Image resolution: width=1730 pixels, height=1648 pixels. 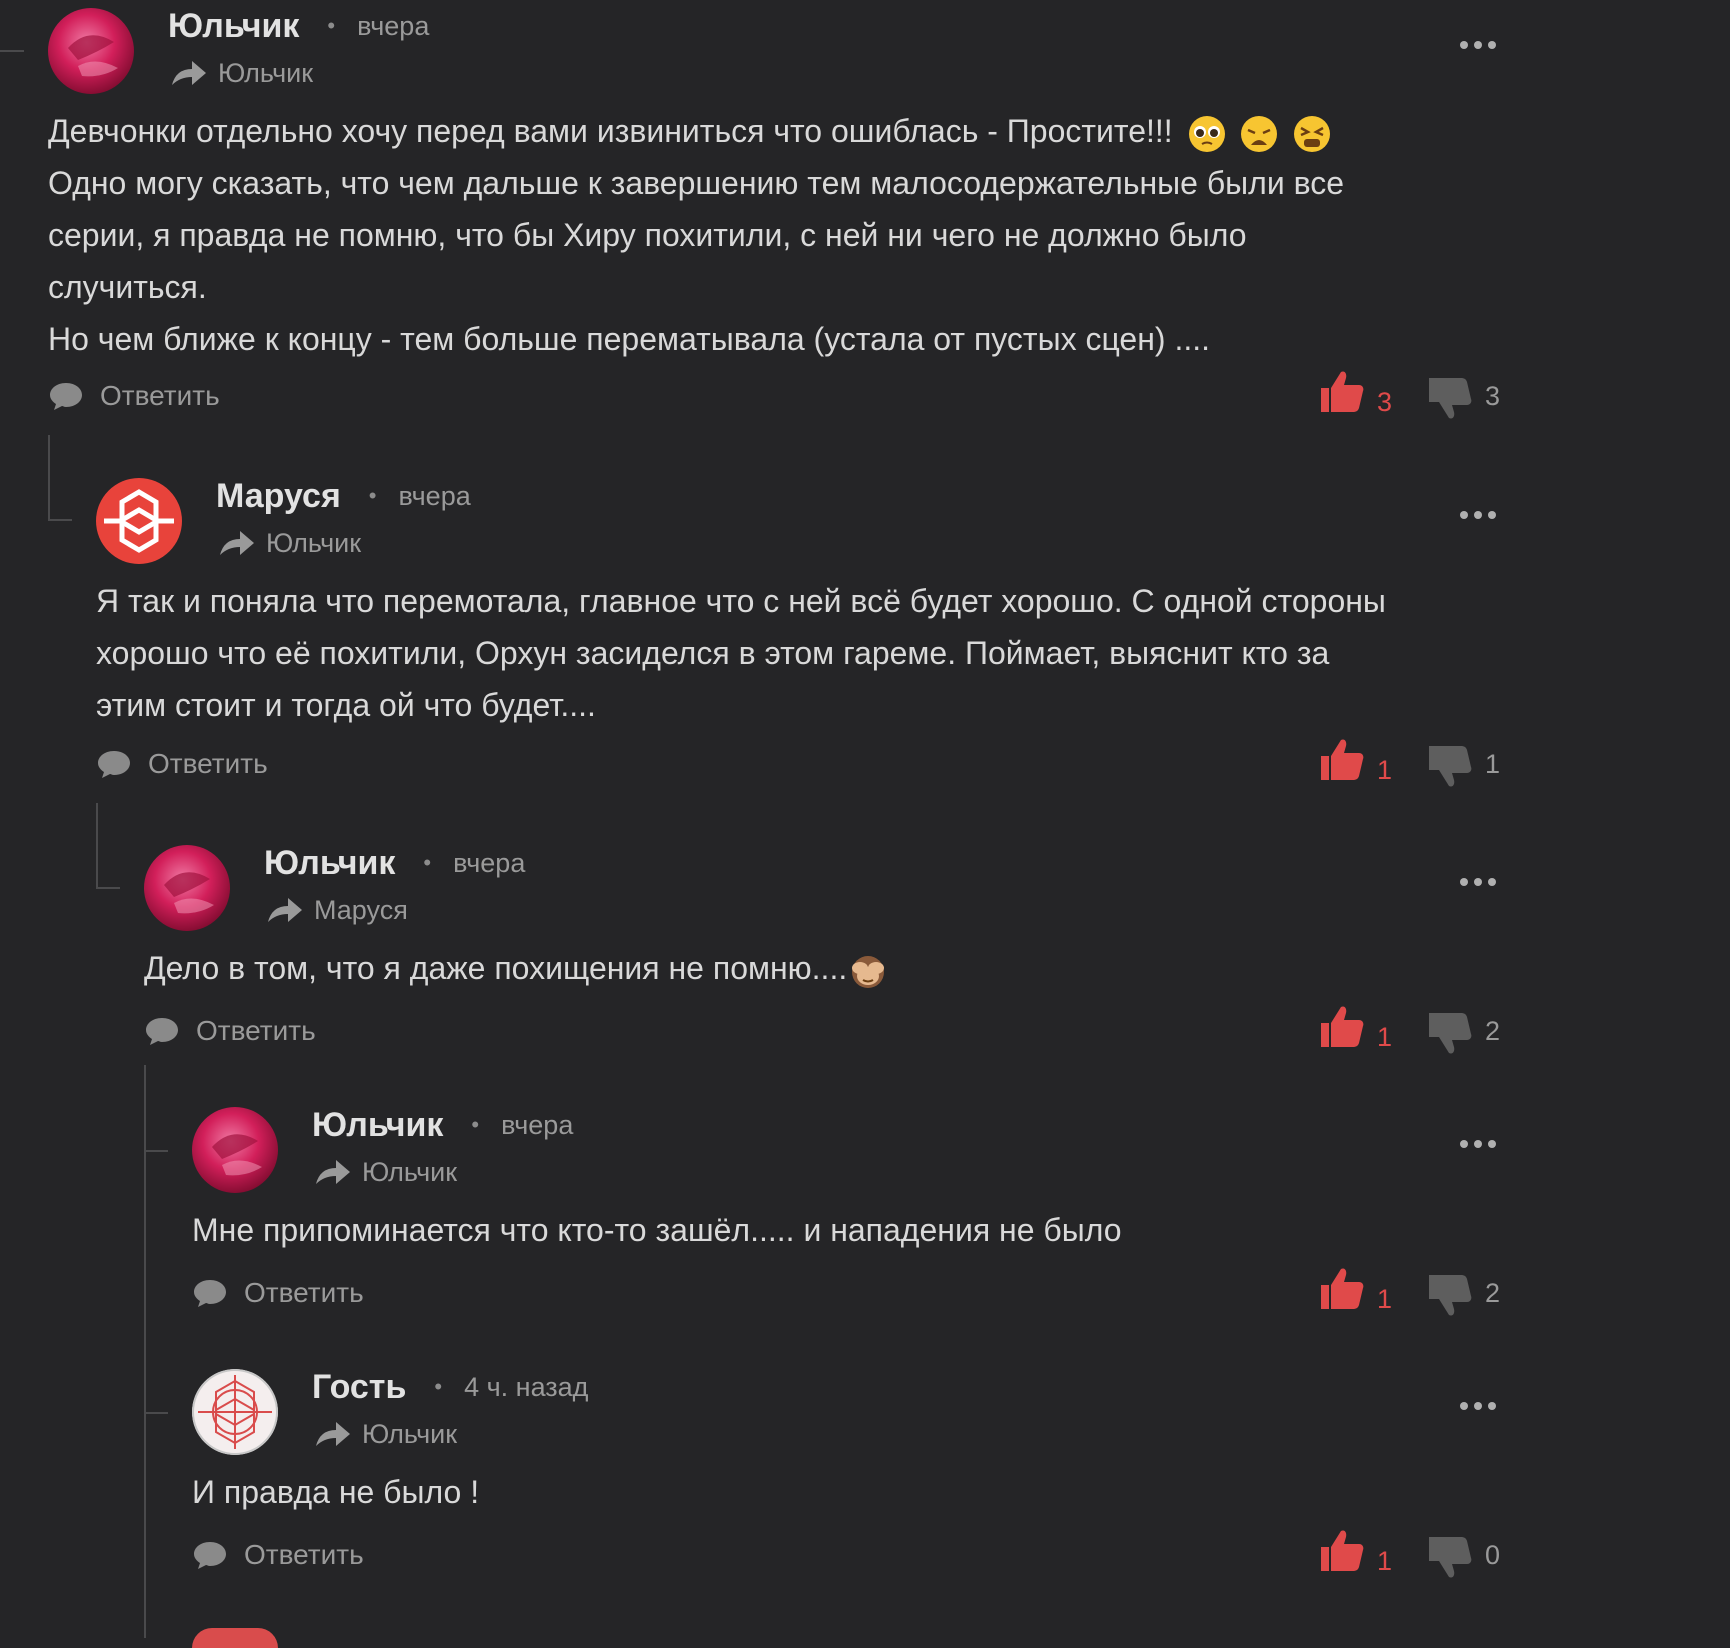 What do you see at coordinates (1492, 764) in the screenshot?
I see `dislike-count: 1` at bounding box center [1492, 764].